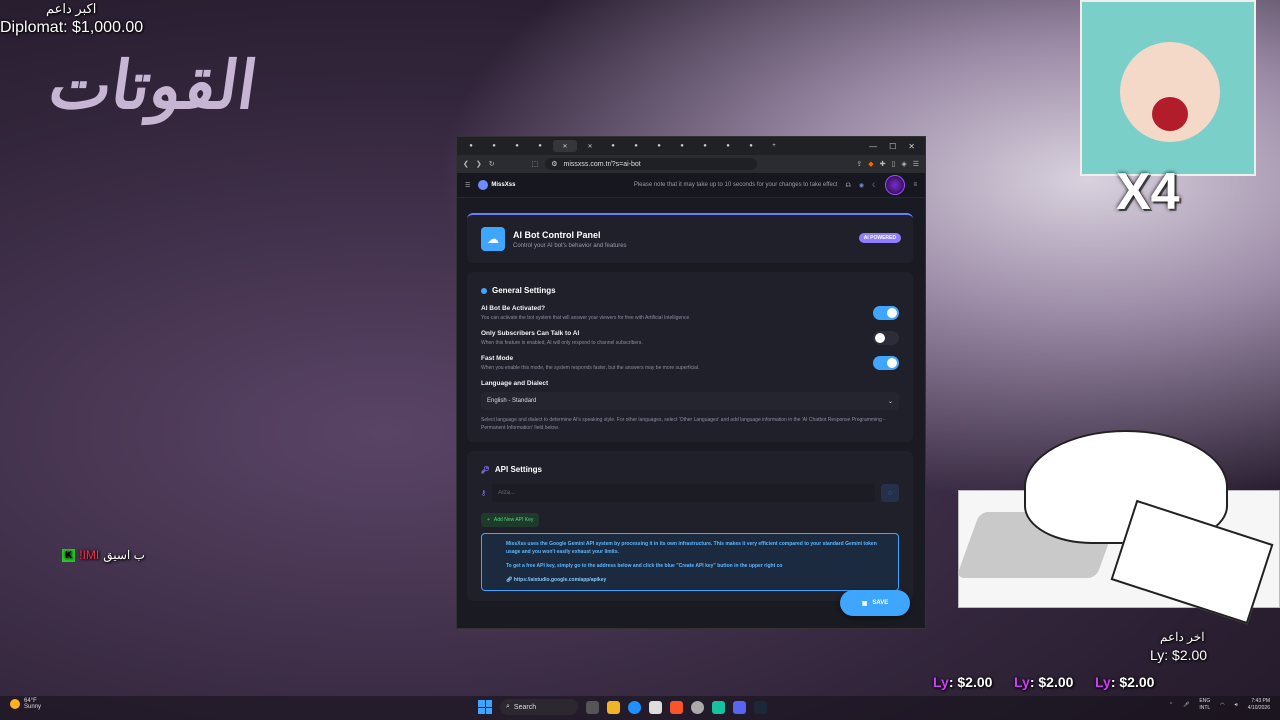 This screenshot has height=720, width=1280. Describe the element at coordinates (1236, 705) in the screenshot. I see `volume-icon: 🔊︎` at that location.